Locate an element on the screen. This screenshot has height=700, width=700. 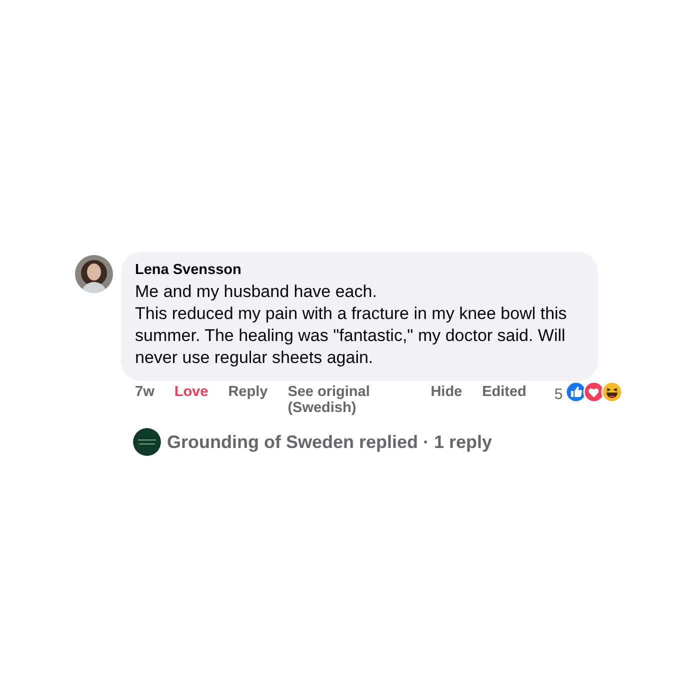
user-avatar is located at coordinates (94, 274).